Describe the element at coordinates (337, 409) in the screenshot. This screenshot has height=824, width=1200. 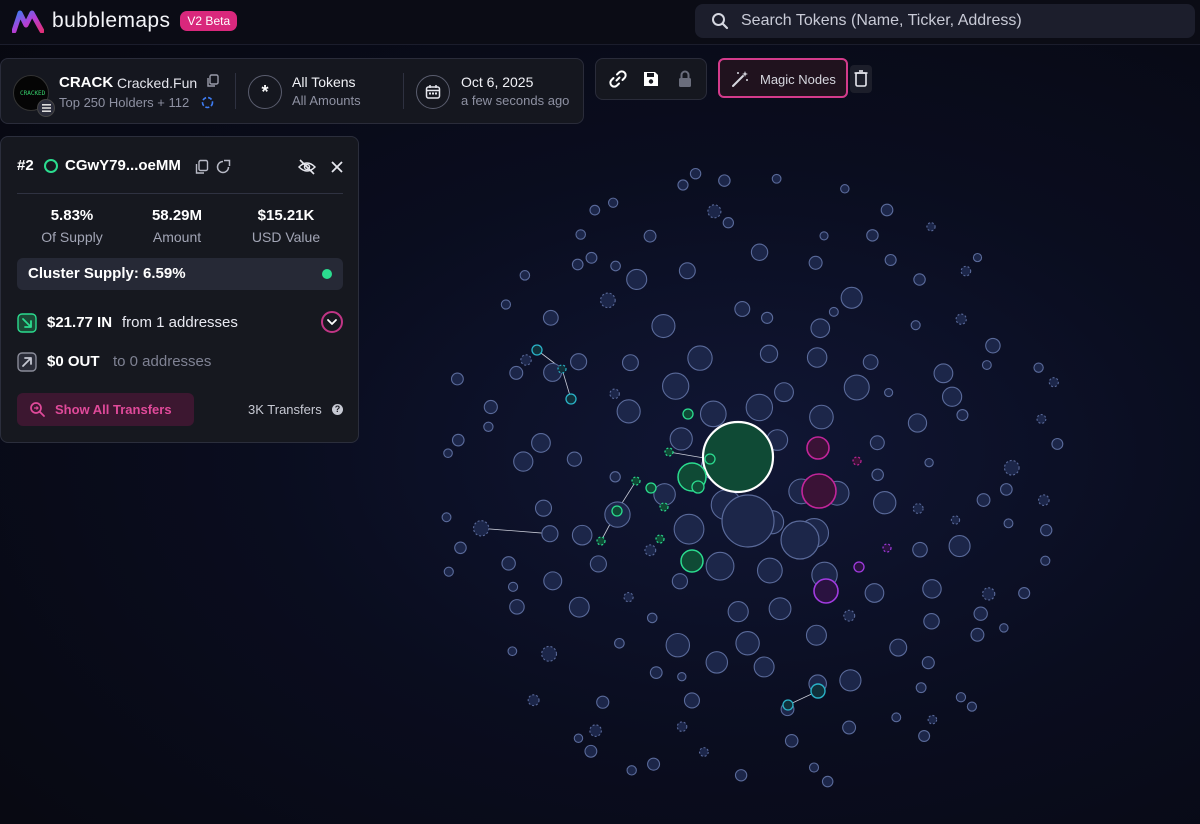
I see `help-icon: ?` at that location.